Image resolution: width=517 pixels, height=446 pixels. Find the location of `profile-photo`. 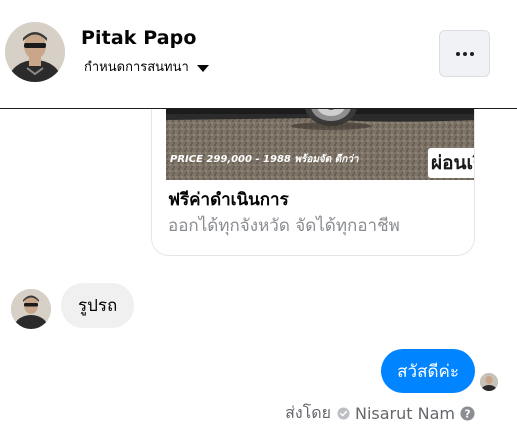

profile-photo is located at coordinates (35, 52).